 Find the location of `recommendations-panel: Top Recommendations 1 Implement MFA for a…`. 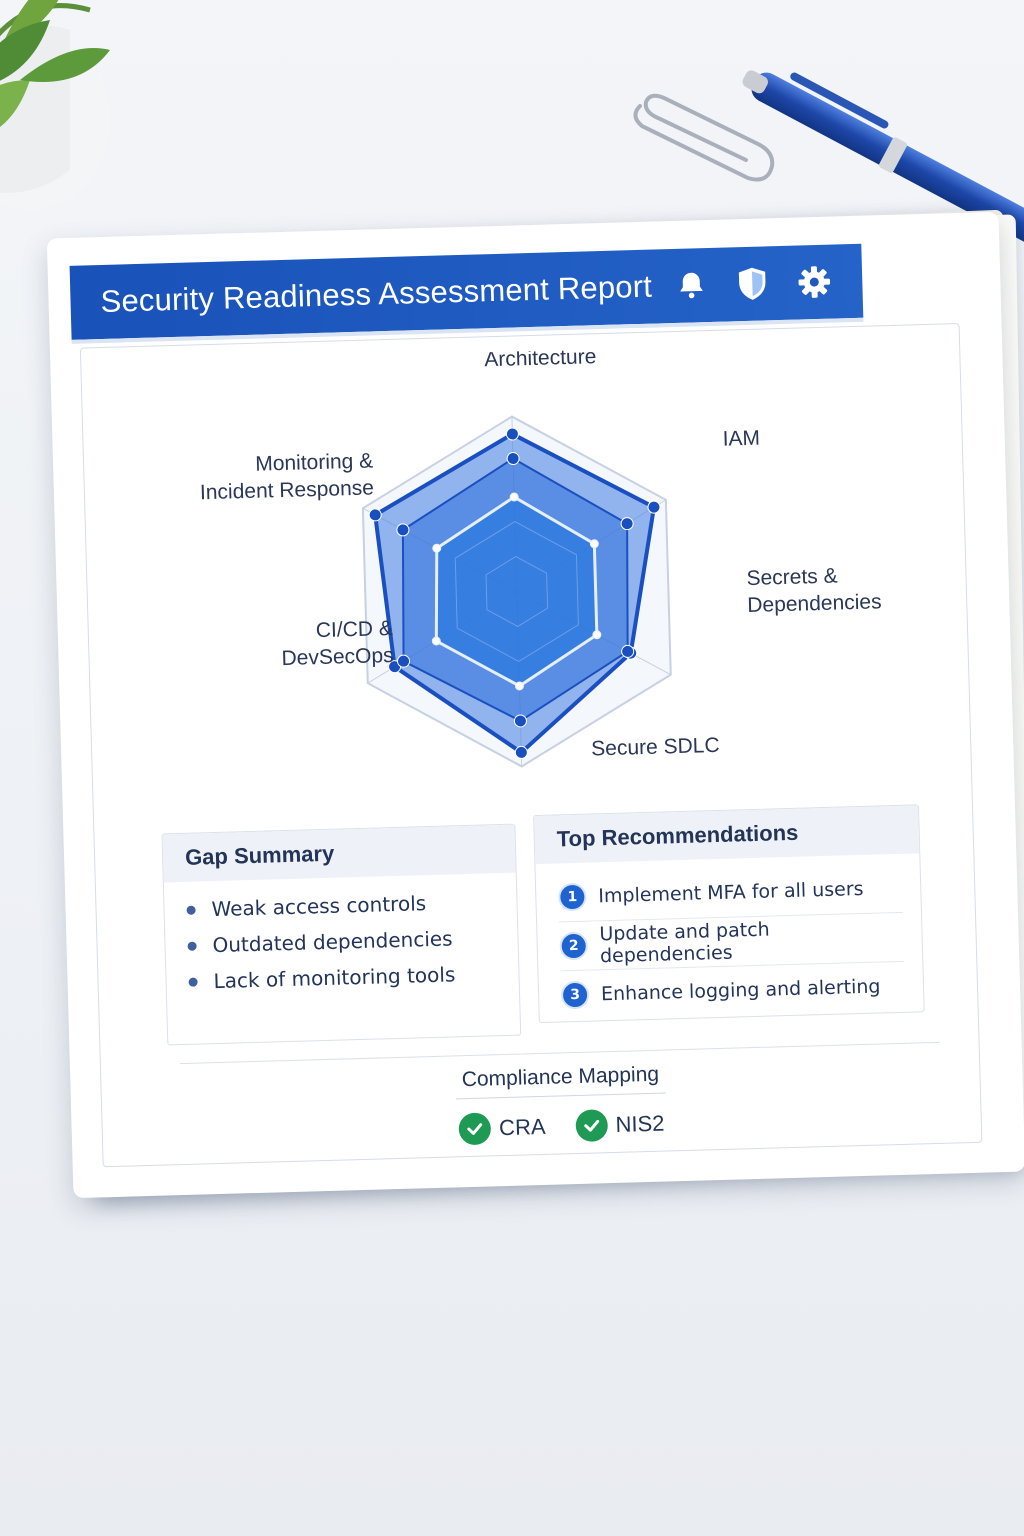

recommendations-panel: Top Recommendations 1 Implement MFA for a… is located at coordinates (729, 914).